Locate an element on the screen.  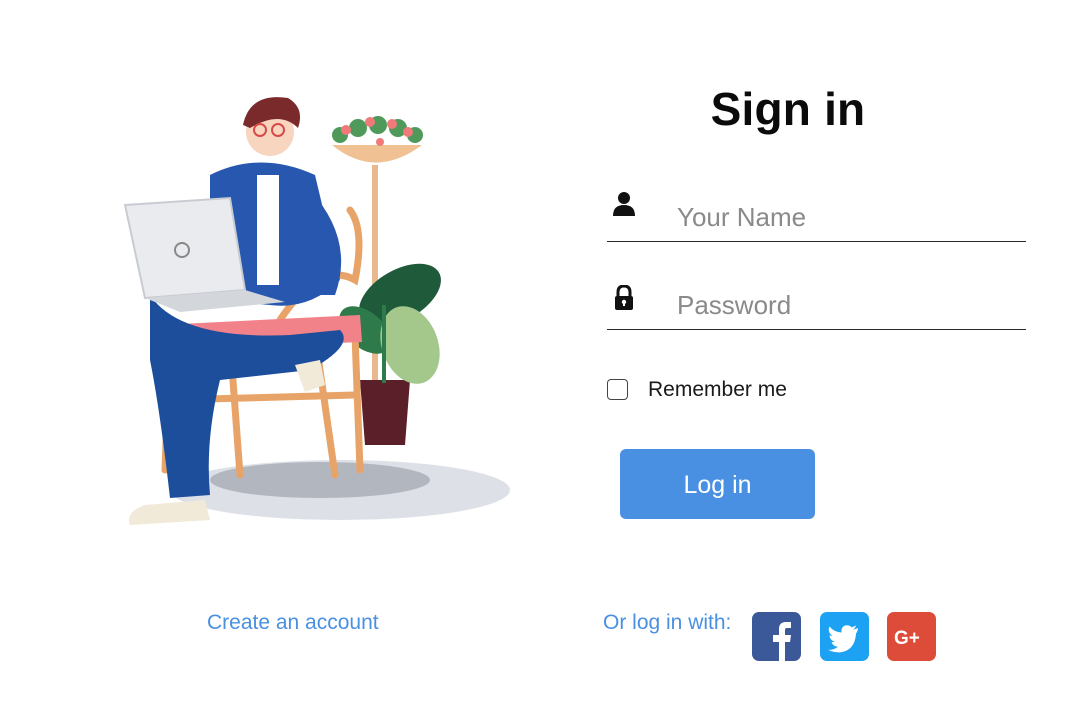
google-plus-icon: G+ is located at coordinates (911, 636).